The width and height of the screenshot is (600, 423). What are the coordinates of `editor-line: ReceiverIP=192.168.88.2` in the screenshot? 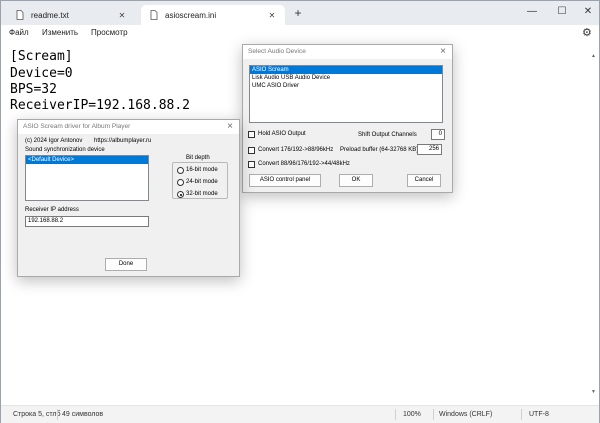 It's located at (100, 105).